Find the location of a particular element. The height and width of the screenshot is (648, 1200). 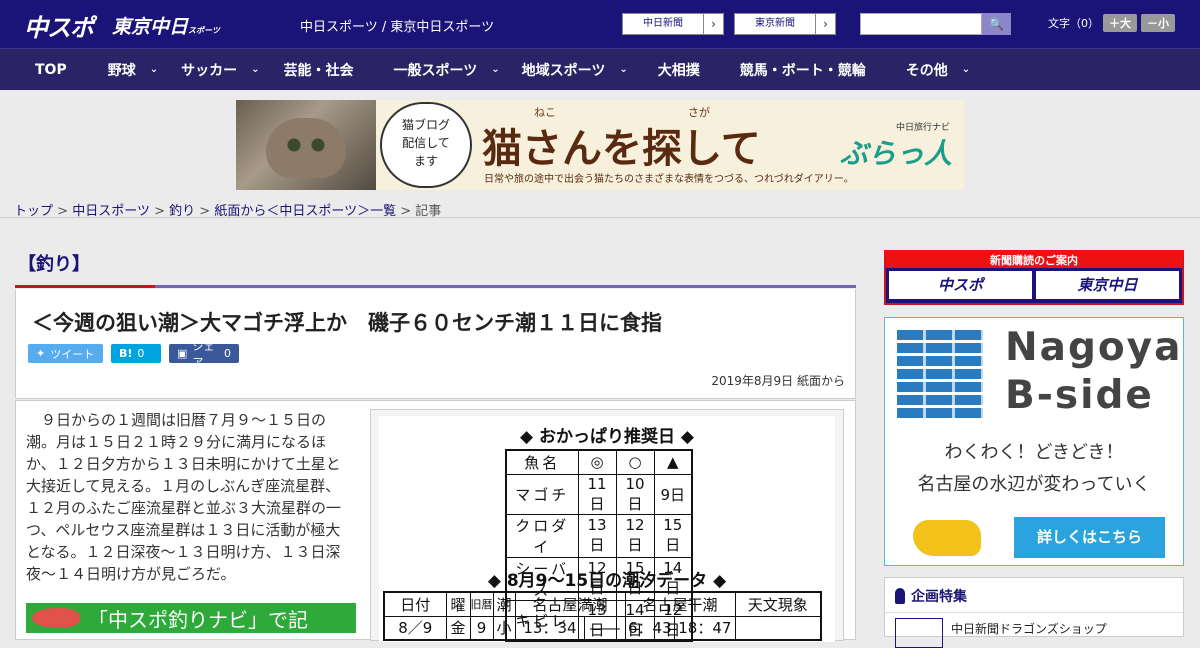

subscribe-chuspo-button: 中スポ is located at coordinates (960, 285).